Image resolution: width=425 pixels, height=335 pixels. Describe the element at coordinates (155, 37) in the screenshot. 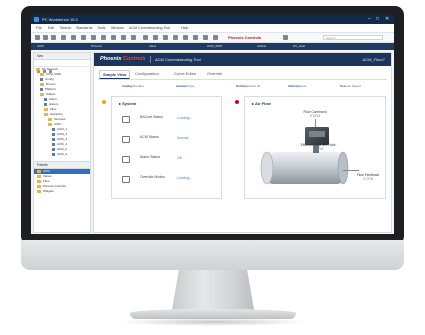

I see `find-icon` at that location.